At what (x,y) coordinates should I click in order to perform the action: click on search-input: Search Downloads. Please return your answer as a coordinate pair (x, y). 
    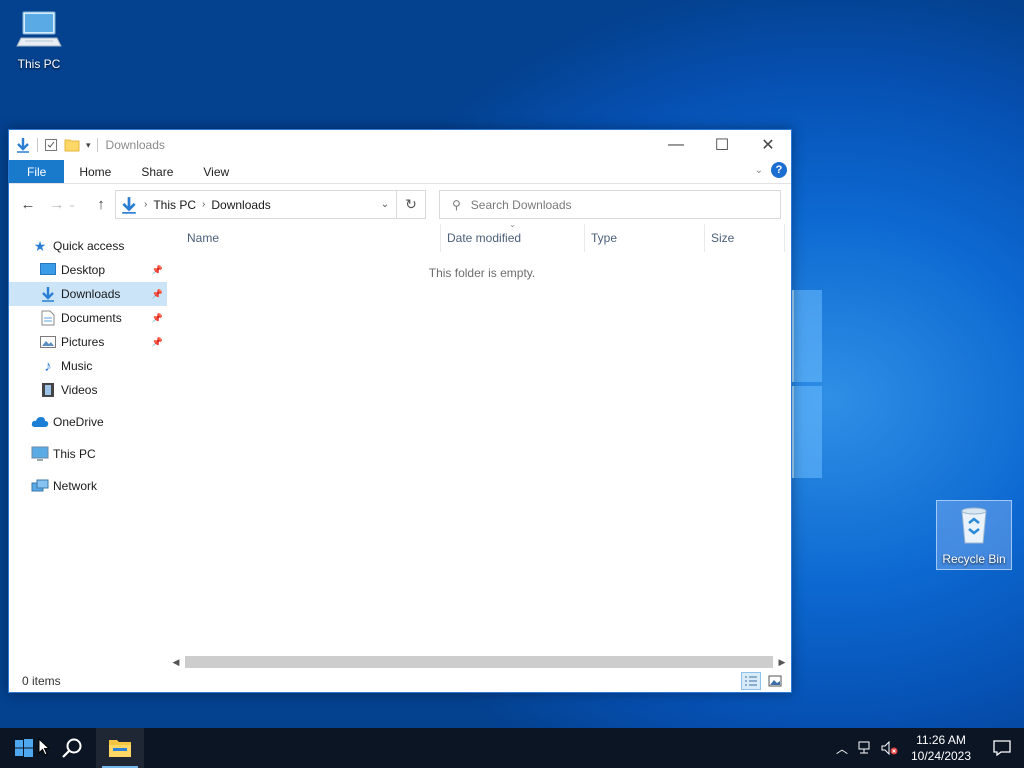
    Looking at the image, I should click on (521, 205).